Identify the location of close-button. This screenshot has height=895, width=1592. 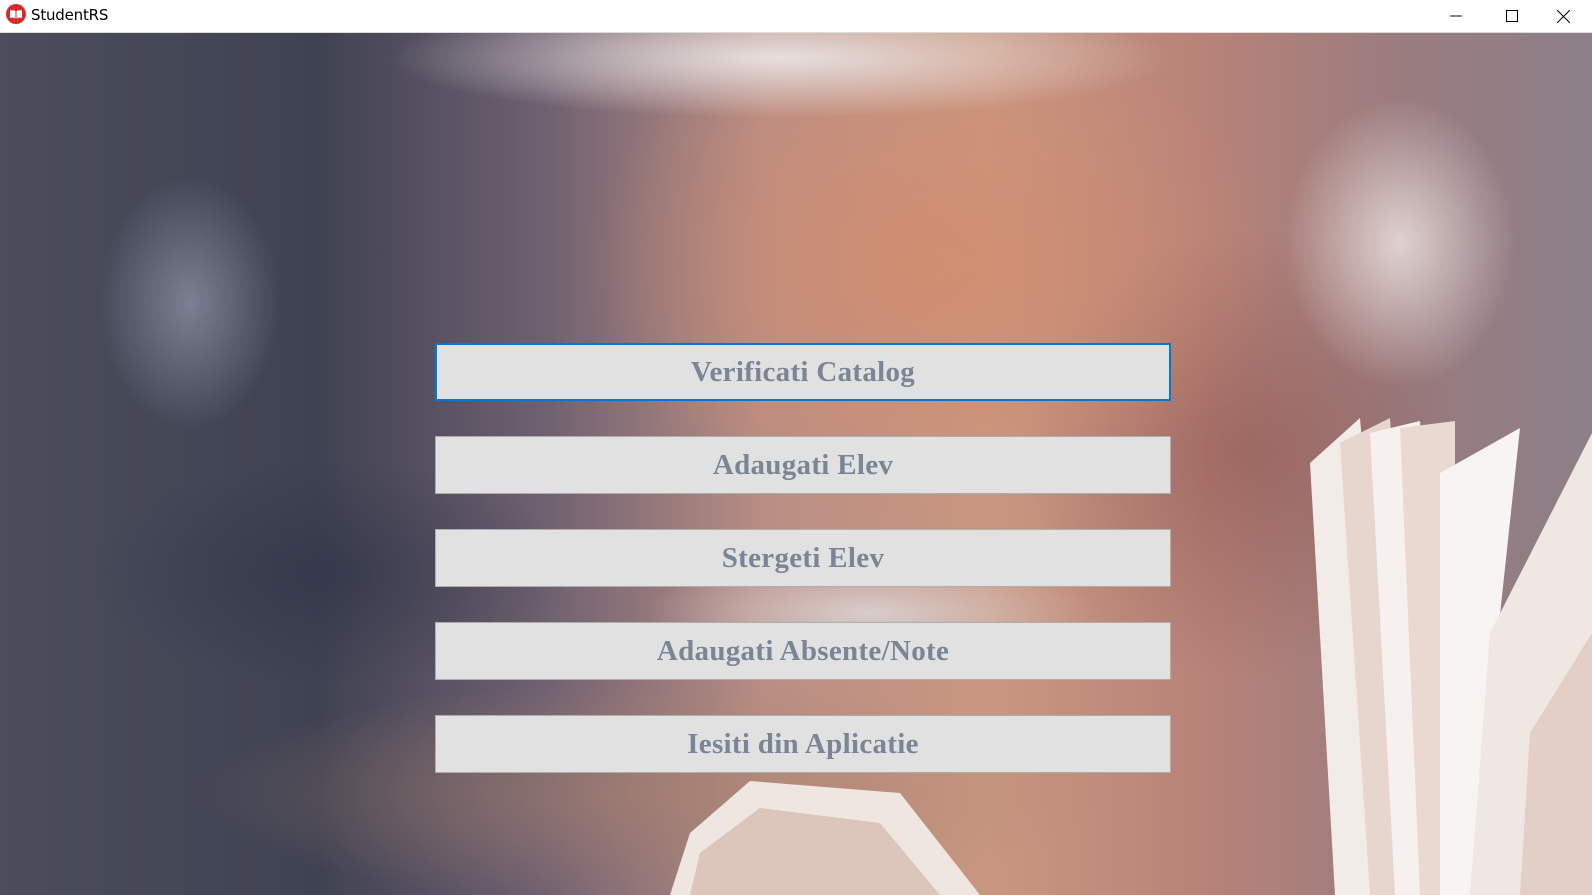
(1563, 16).